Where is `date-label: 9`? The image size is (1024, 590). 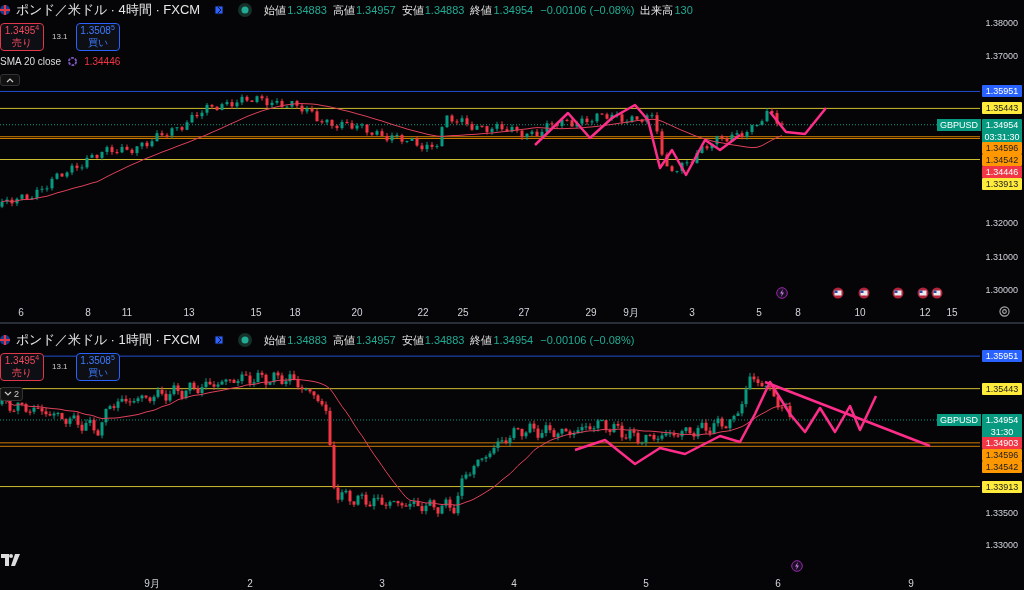
date-label: 9 is located at coordinates (911, 583).